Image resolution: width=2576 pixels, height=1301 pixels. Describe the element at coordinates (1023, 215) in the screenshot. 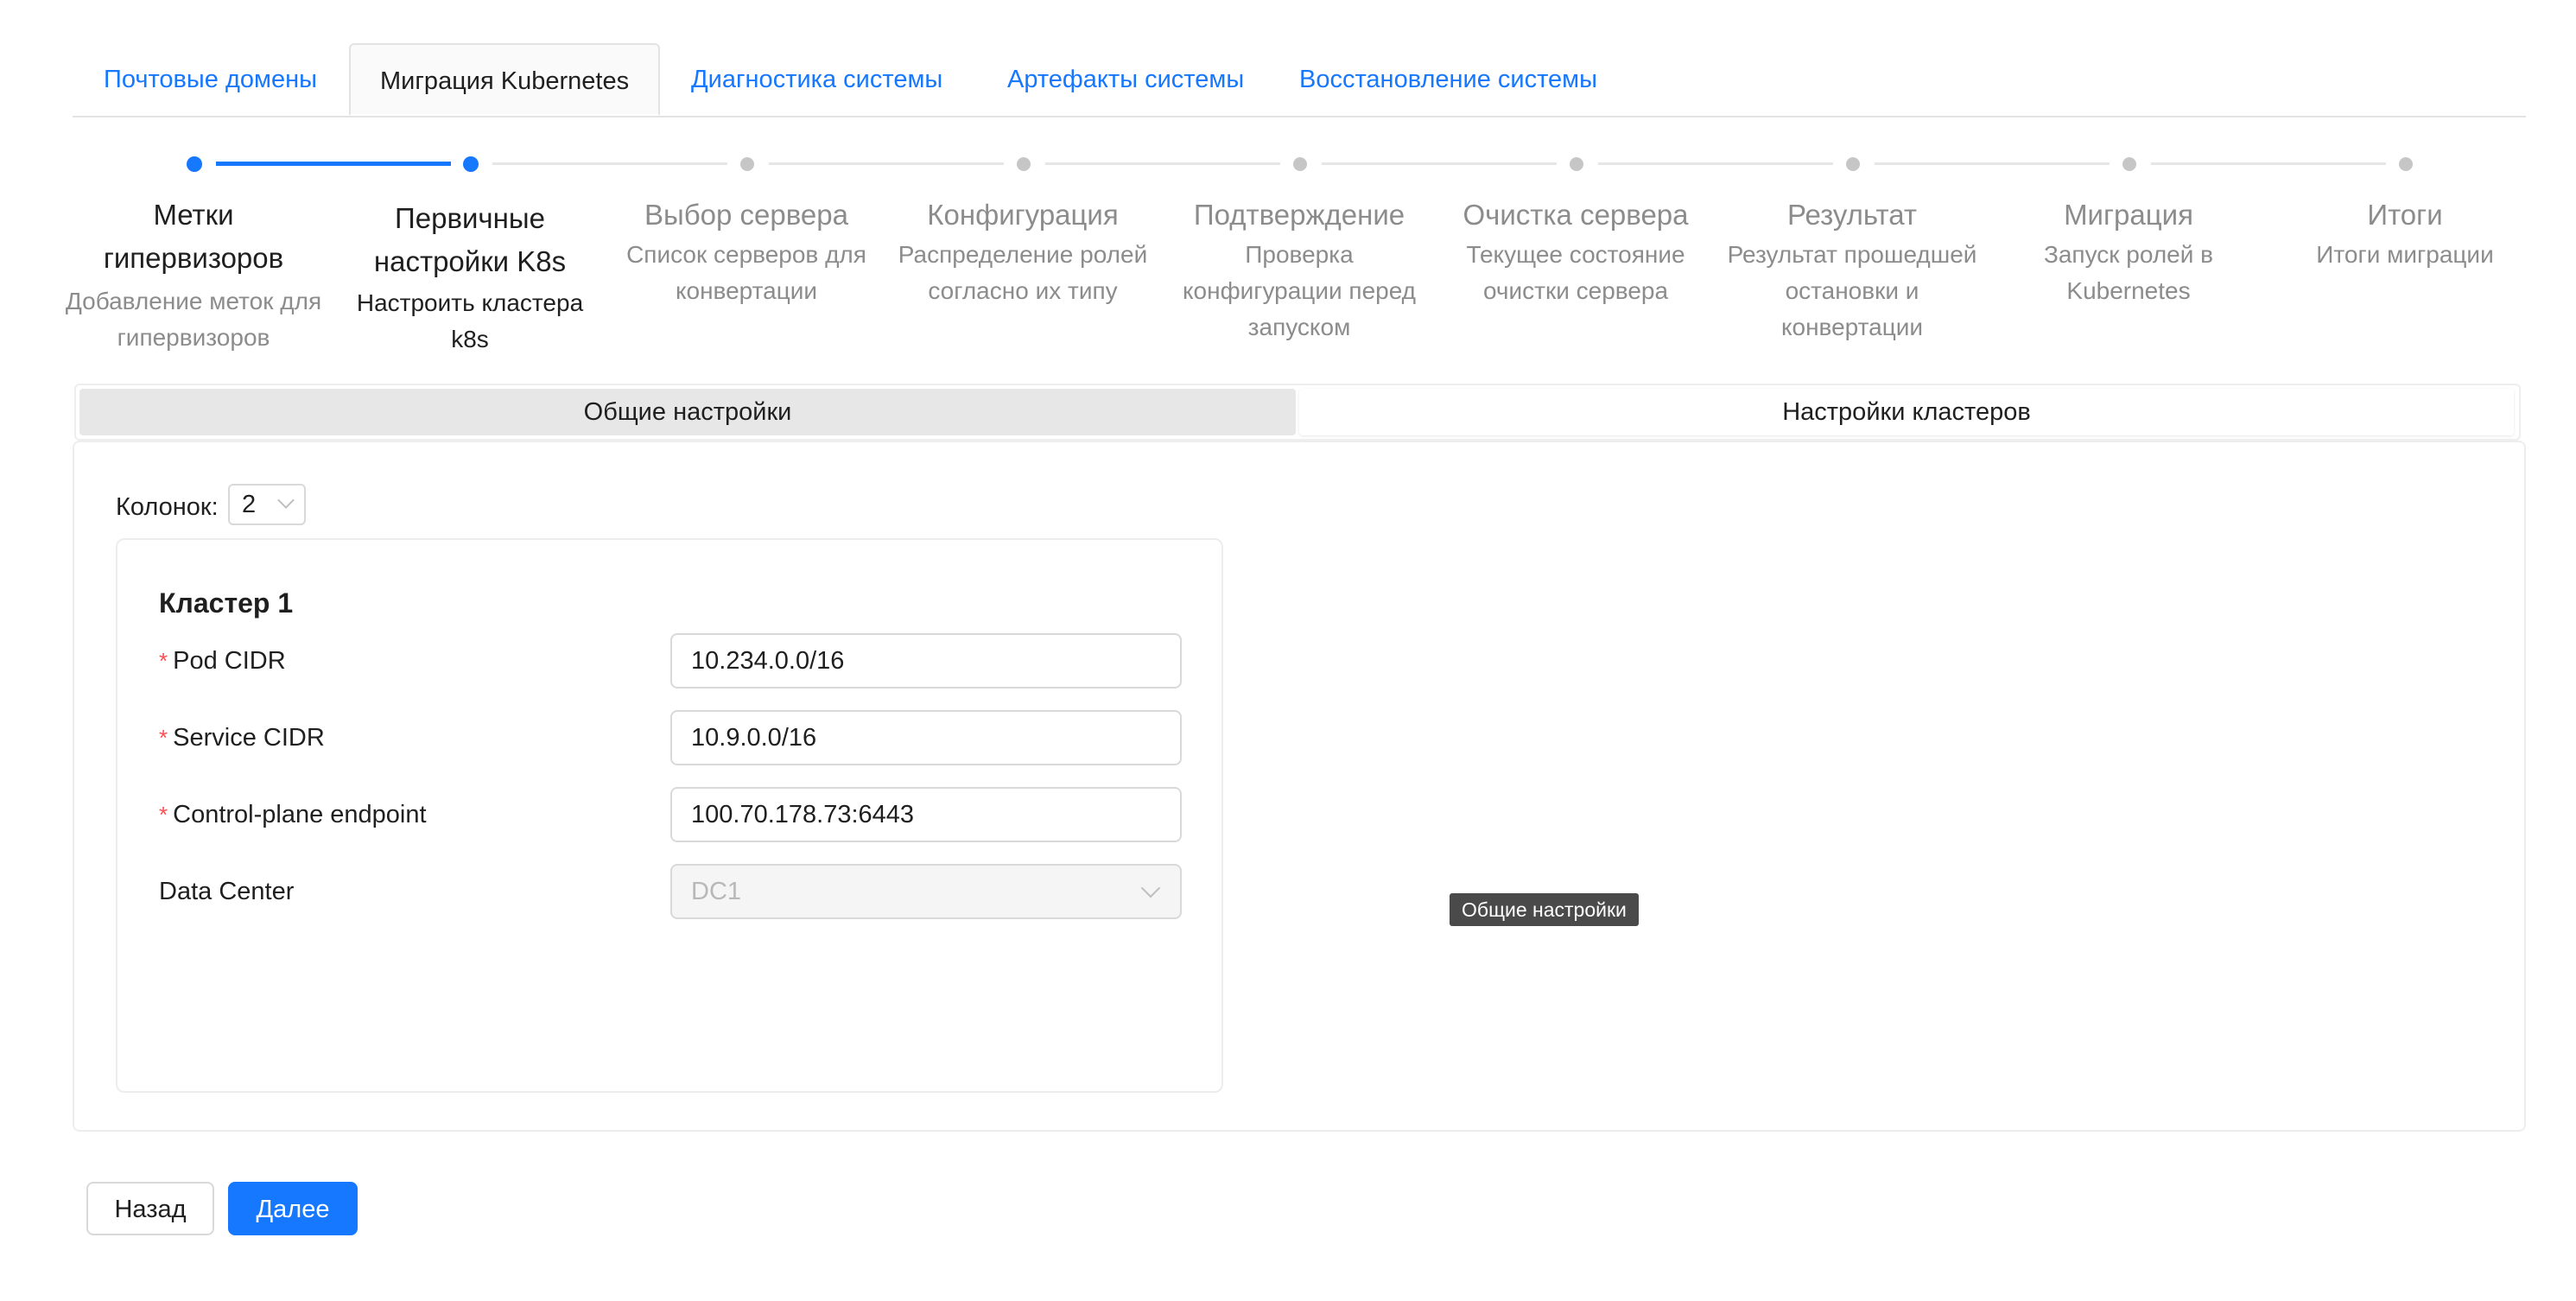

I see `step-title: Конфигурация` at that location.